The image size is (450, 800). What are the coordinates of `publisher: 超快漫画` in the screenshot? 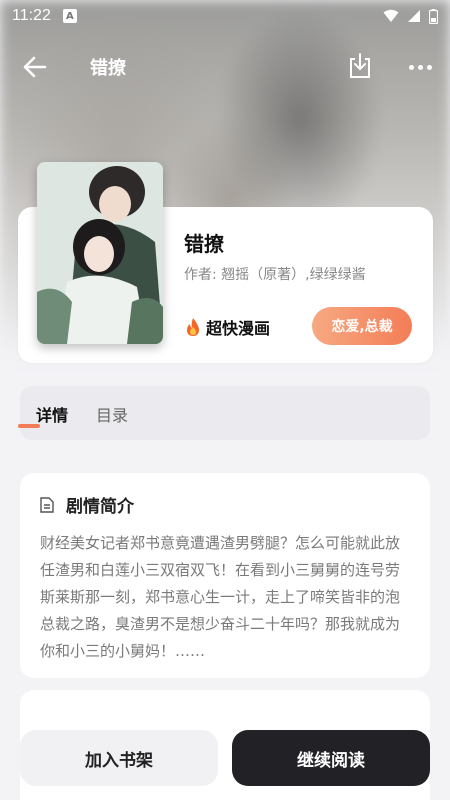 It's located at (227, 327).